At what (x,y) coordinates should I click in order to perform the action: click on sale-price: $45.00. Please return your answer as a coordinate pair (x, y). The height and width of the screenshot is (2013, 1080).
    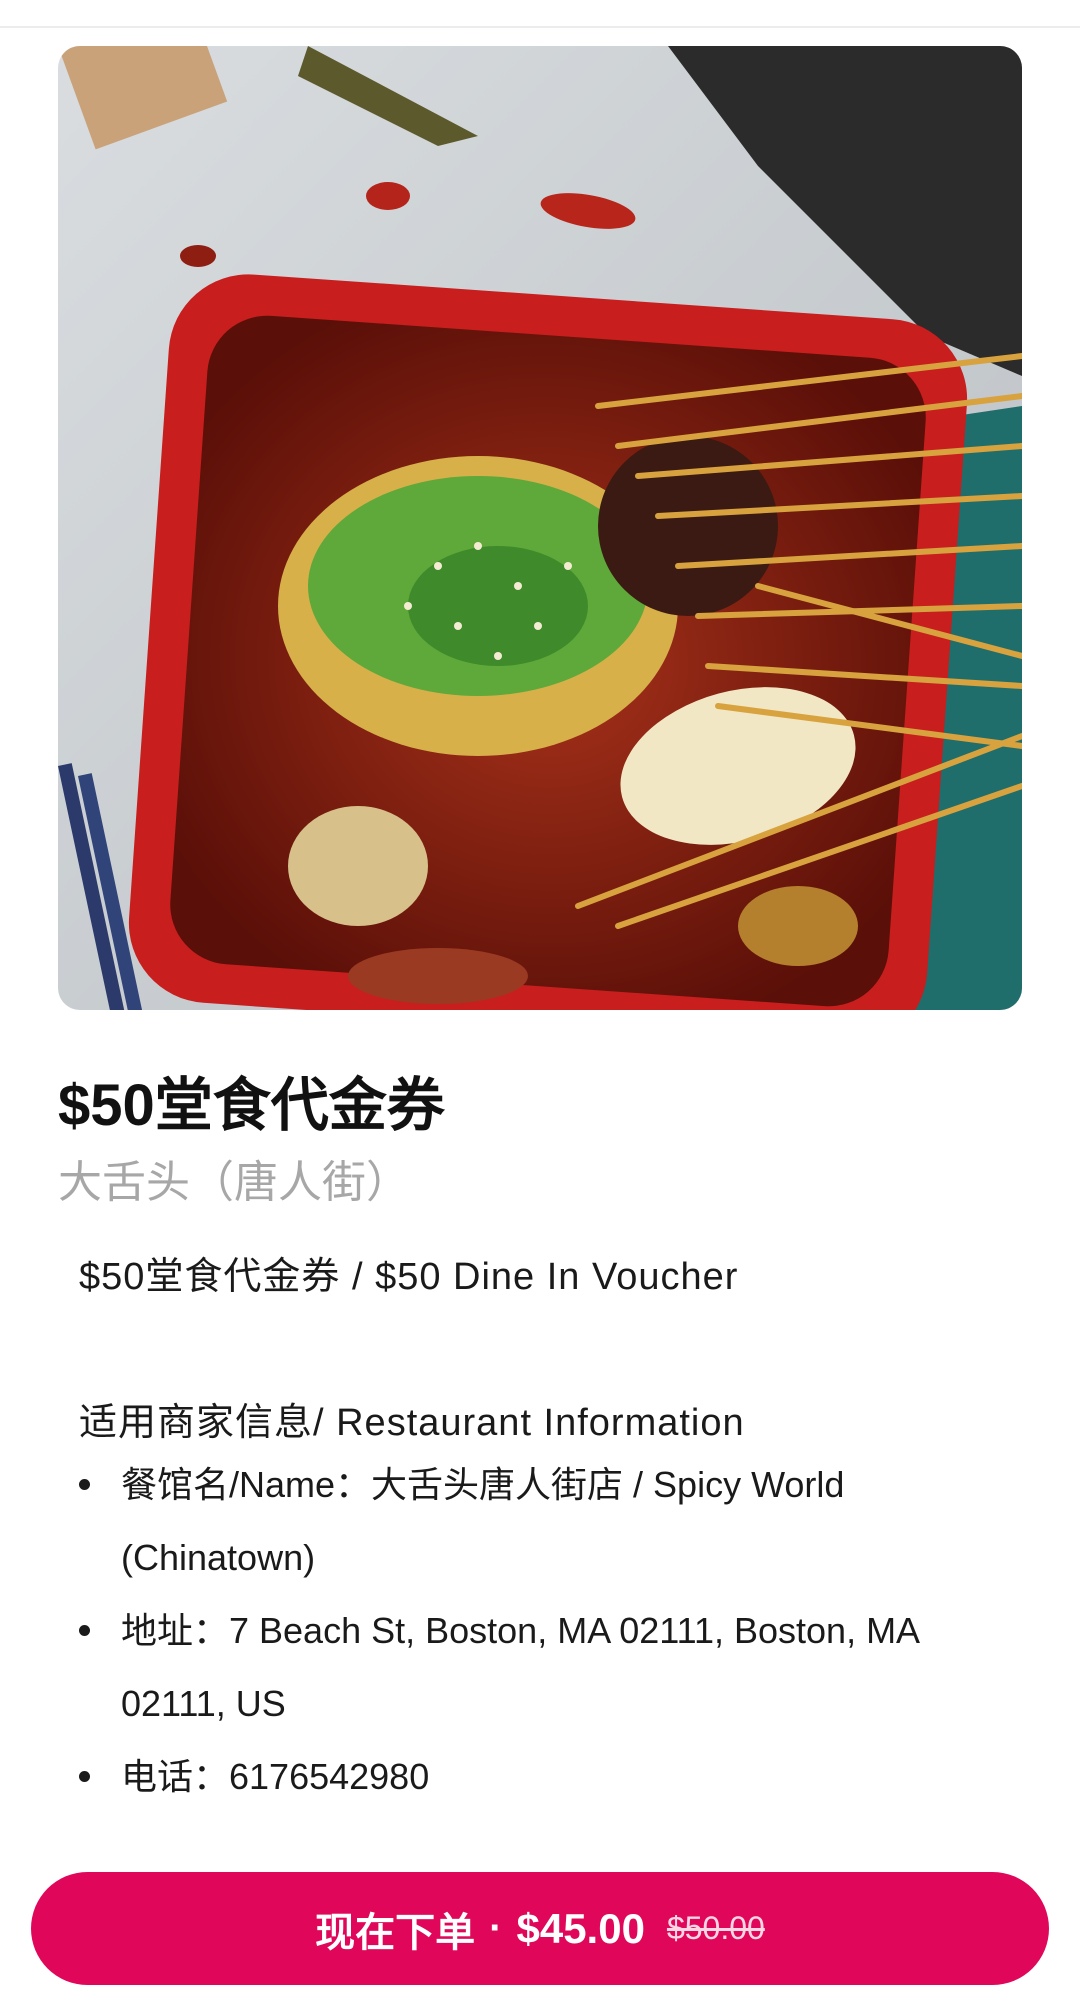
    Looking at the image, I should click on (580, 1928).